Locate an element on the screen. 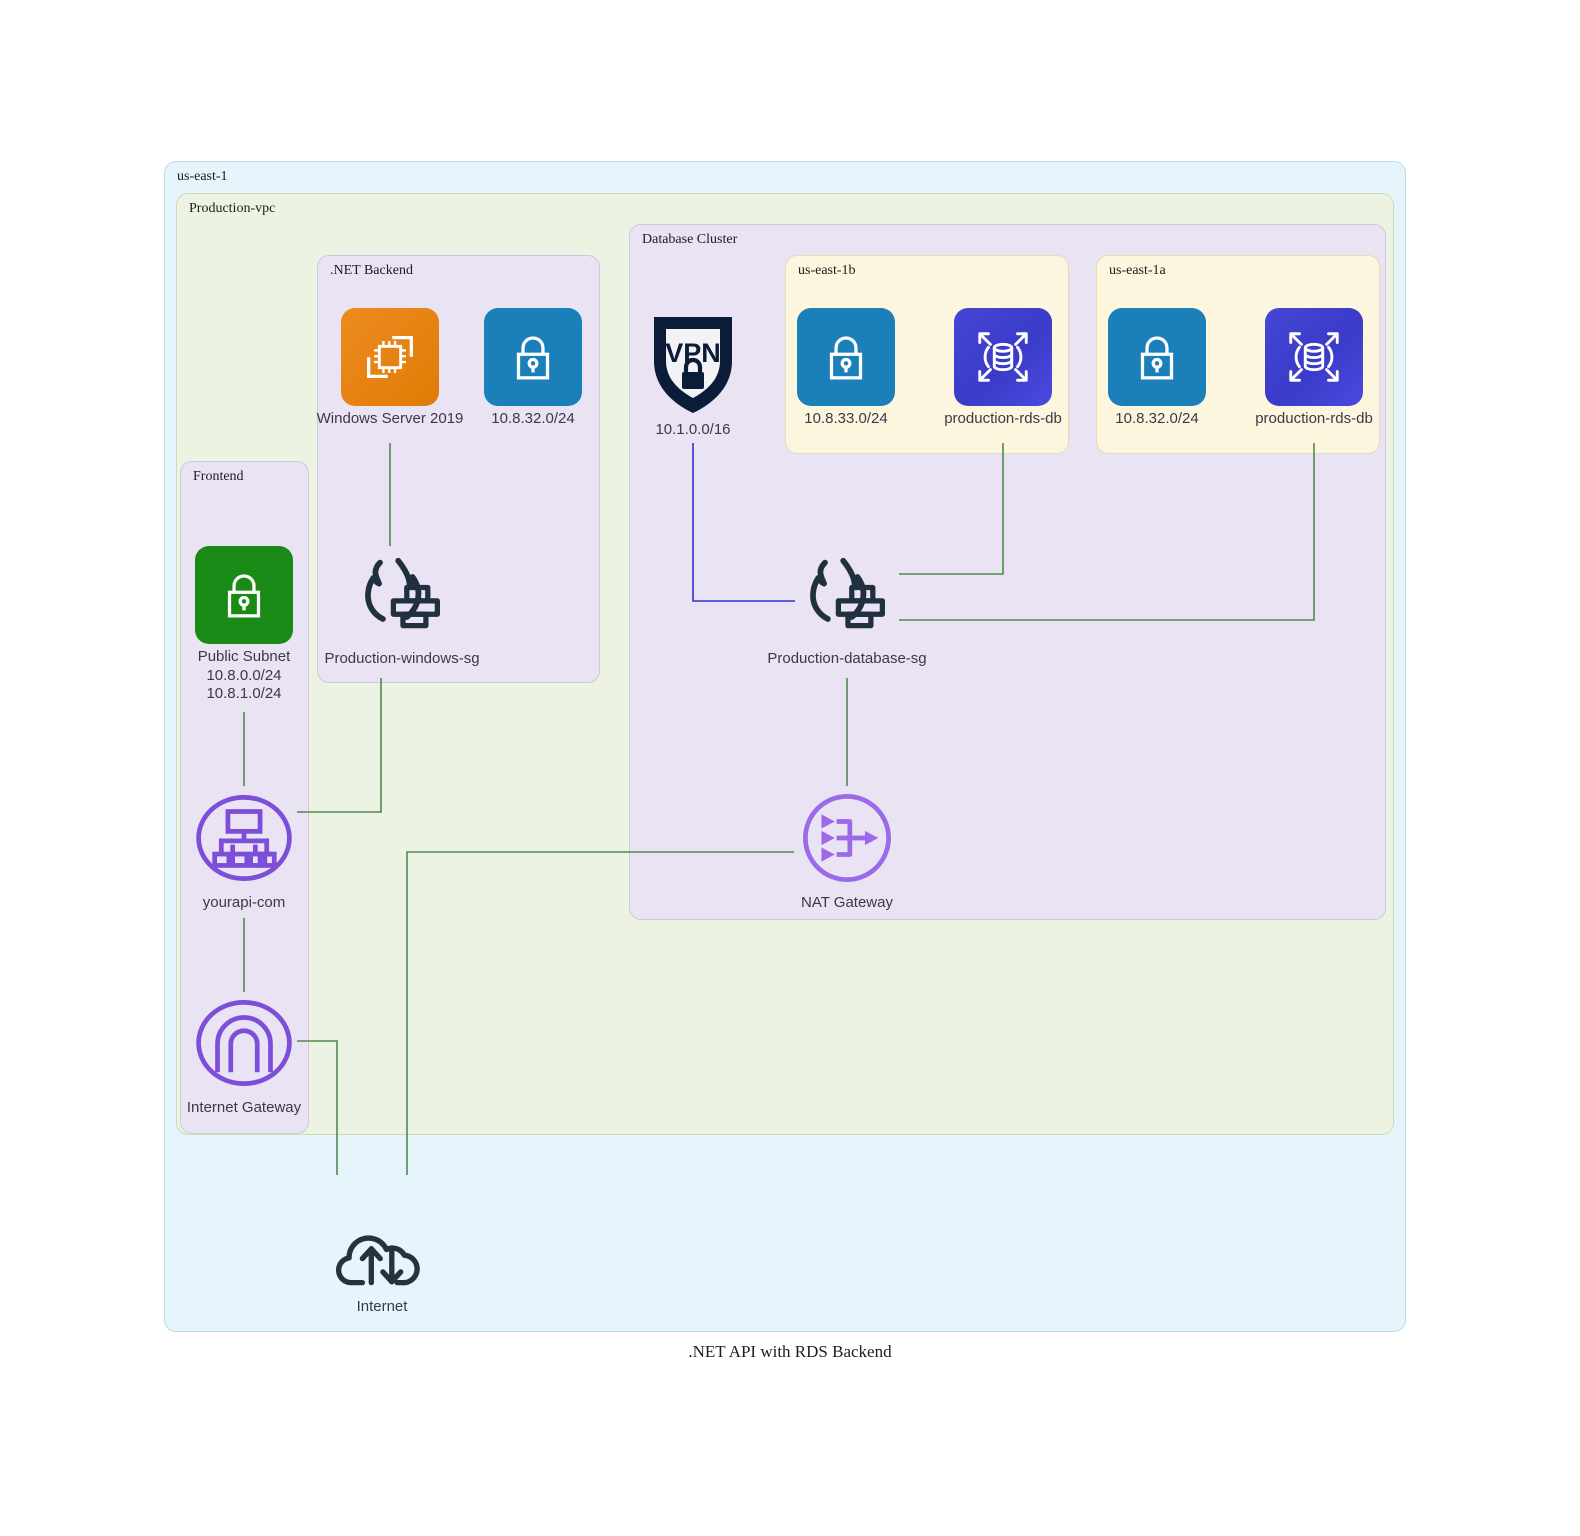  node-label-internet-gateway: Internet Gateway is located at coordinates (244, 1107).